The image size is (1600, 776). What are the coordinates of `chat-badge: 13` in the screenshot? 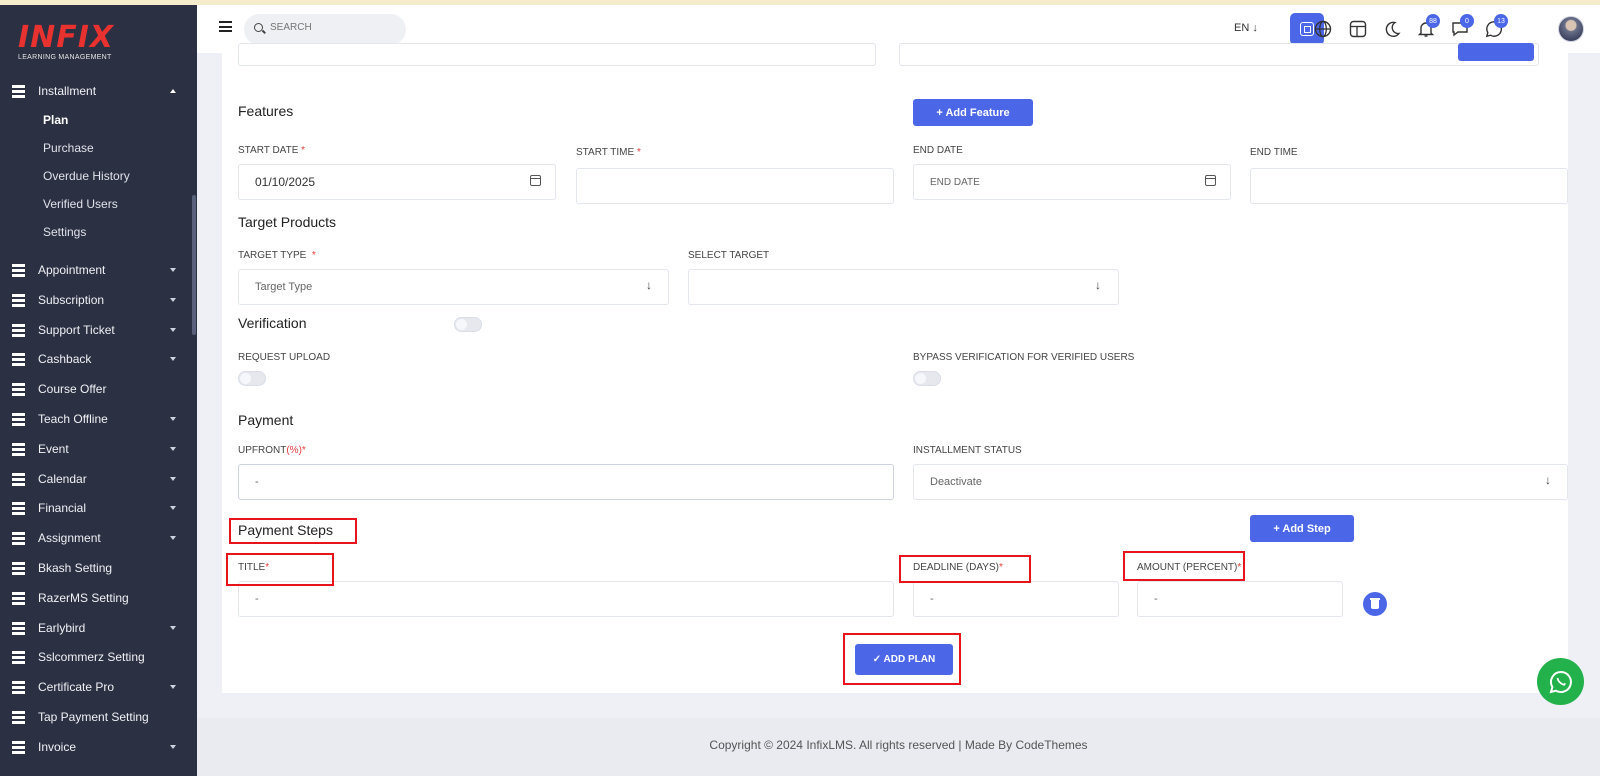 It's located at (1501, 21).